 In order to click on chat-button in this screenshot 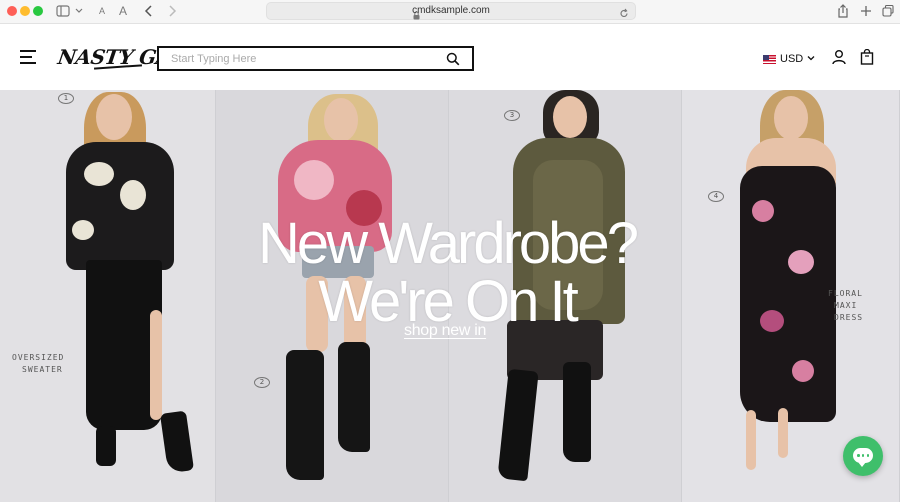, I will do `click(863, 456)`.